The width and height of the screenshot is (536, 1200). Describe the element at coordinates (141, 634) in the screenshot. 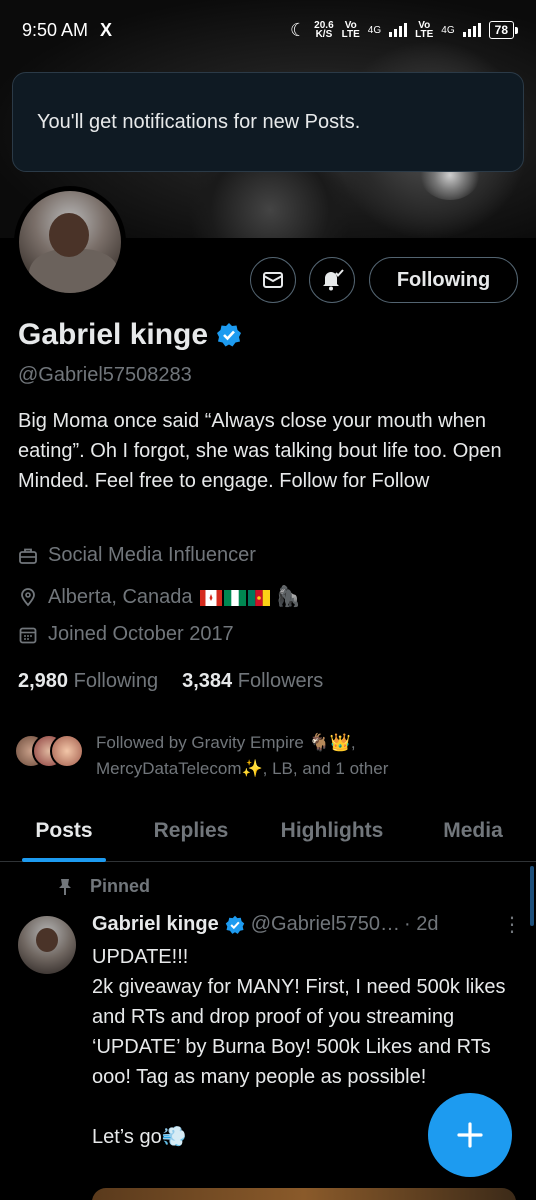

I see `joined-label: Joined October 2017` at that location.